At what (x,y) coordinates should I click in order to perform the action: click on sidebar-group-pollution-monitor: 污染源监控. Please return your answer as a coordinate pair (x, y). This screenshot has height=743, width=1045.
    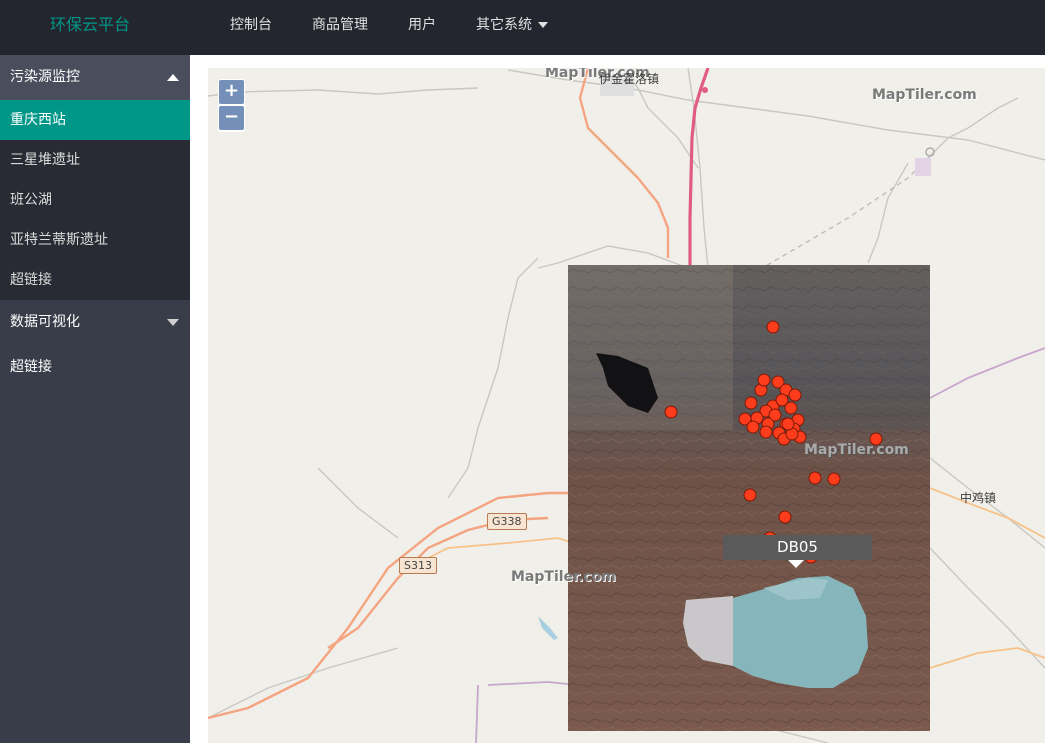
    Looking at the image, I should click on (95, 77).